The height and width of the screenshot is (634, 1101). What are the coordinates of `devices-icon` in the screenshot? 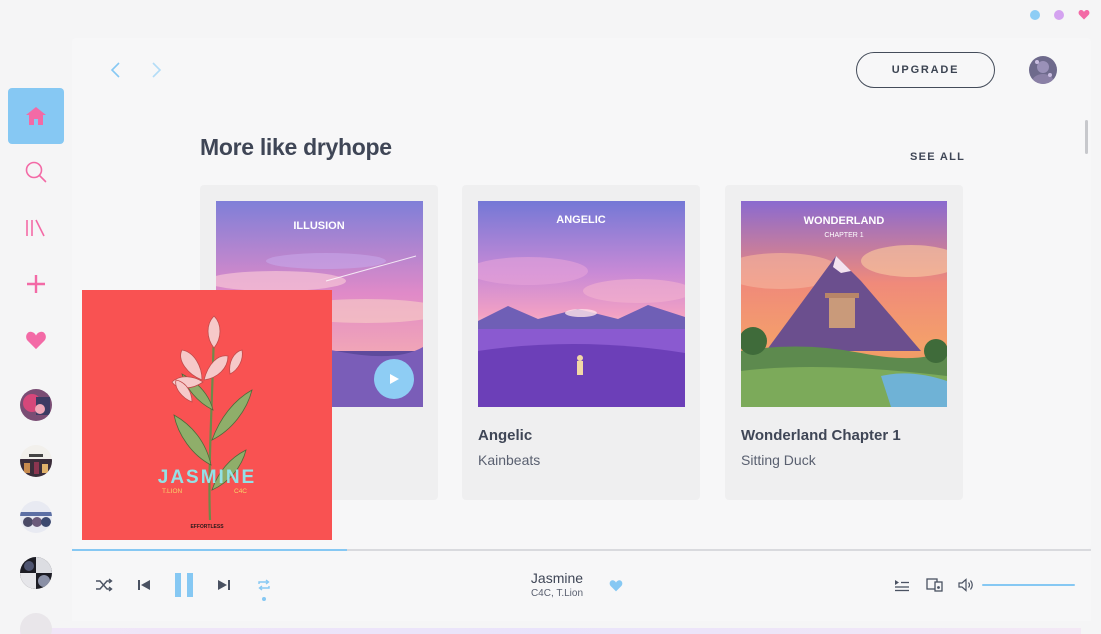 It's located at (934, 585).